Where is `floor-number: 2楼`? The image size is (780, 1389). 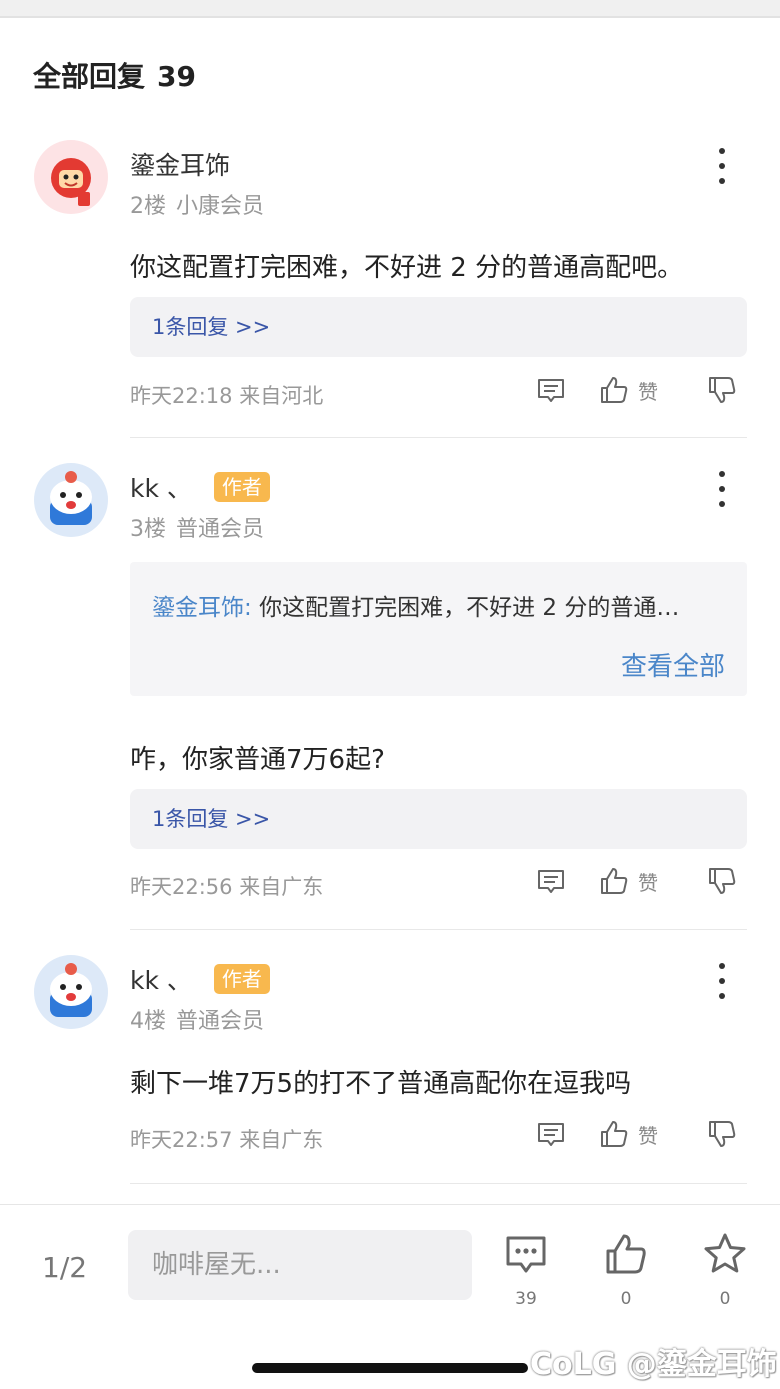 floor-number: 2楼 is located at coordinates (148, 206).